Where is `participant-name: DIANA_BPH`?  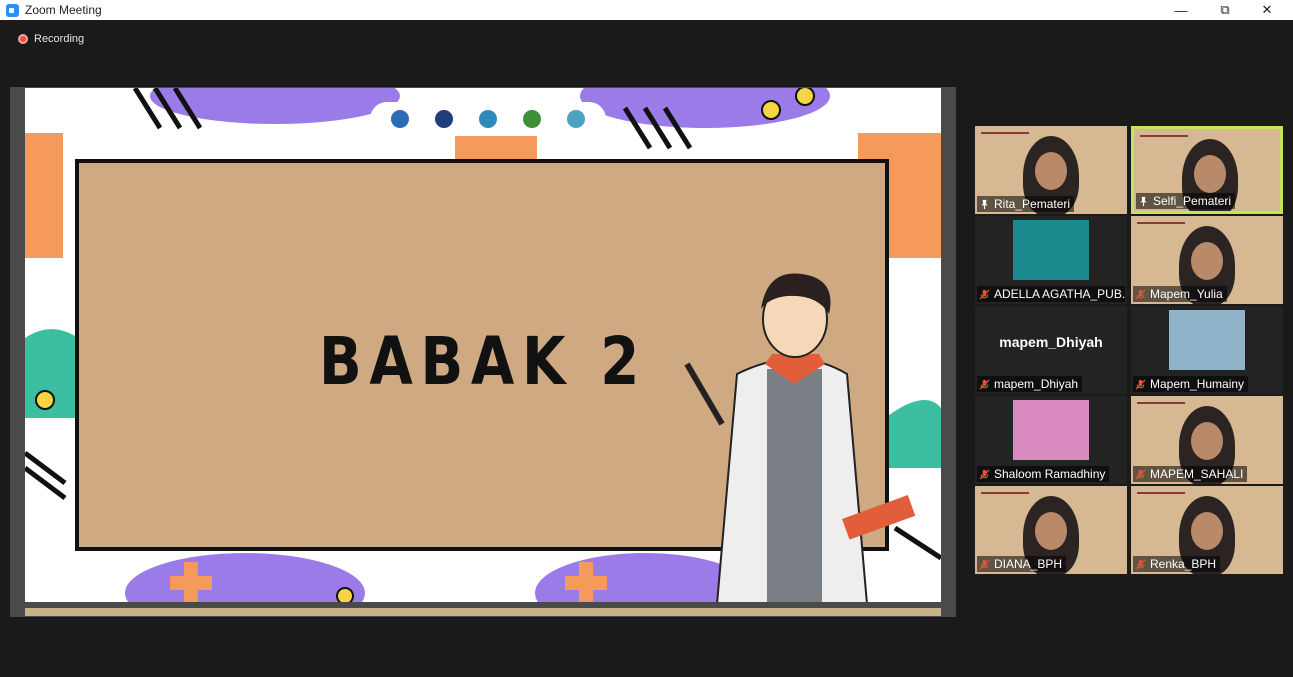 participant-name: DIANA_BPH is located at coordinates (1028, 564).